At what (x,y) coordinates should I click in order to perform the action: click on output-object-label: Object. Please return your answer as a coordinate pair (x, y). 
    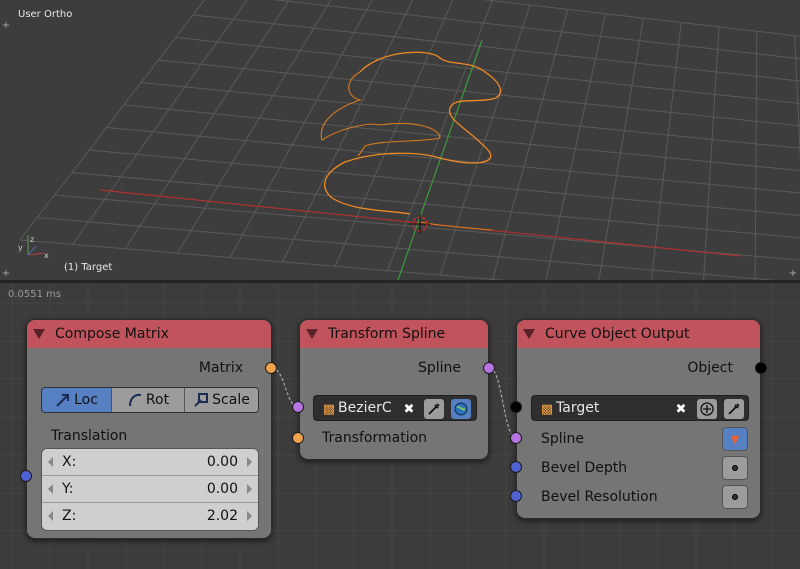
    Looking at the image, I should click on (710, 368).